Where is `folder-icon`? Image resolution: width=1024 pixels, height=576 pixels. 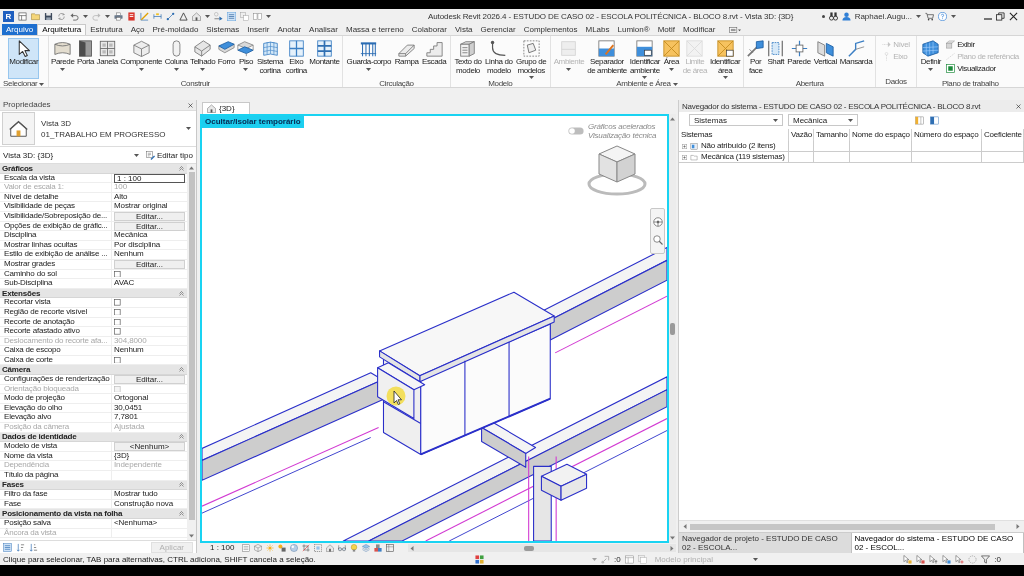 folder-icon is located at coordinates (35, 16).